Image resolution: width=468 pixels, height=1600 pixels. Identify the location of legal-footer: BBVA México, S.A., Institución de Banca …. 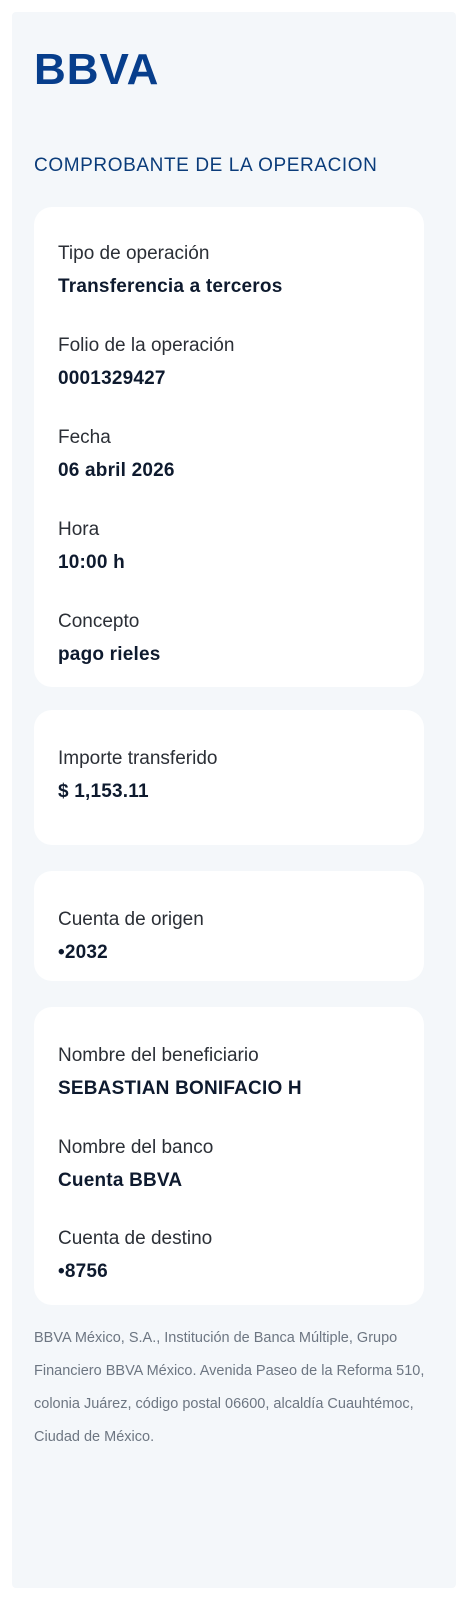
(229, 1387).